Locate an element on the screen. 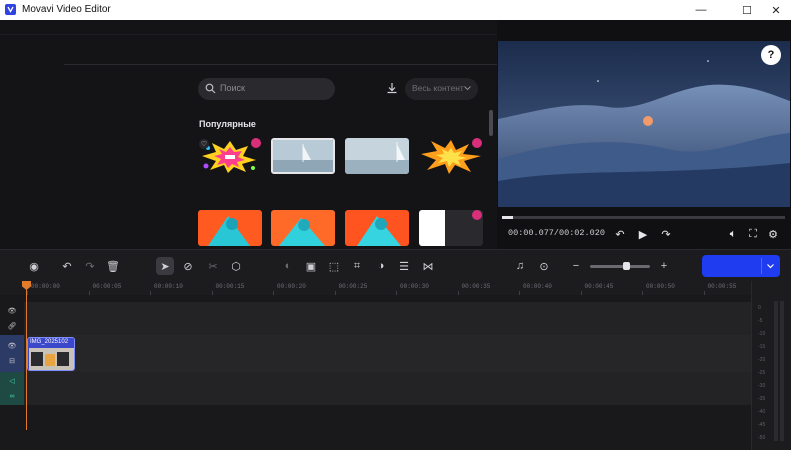 This screenshot has height=450, width=791. video-frame is located at coordinates (644, 124).